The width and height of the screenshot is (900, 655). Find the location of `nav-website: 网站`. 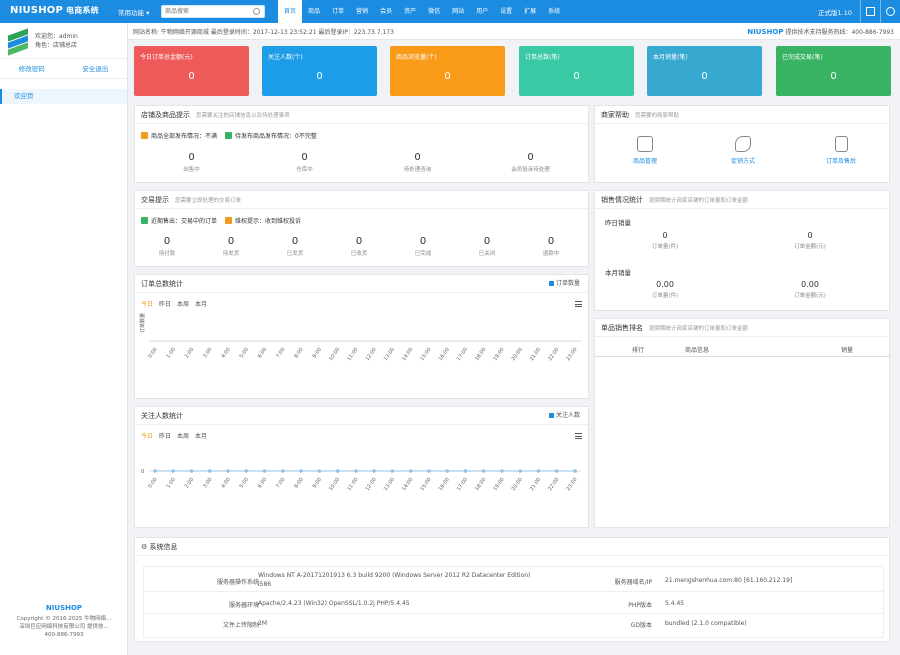

nav-website: 网站 is located at coordinates (458, 11).